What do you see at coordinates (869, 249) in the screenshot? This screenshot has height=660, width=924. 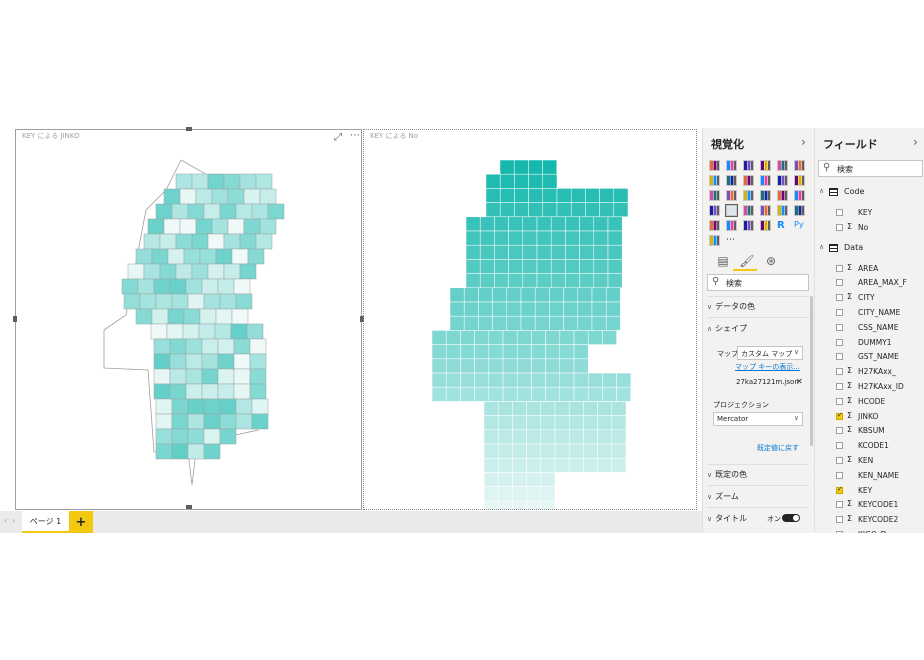 I see `table-data: ∧ Data` at bounding box center [869, 249].